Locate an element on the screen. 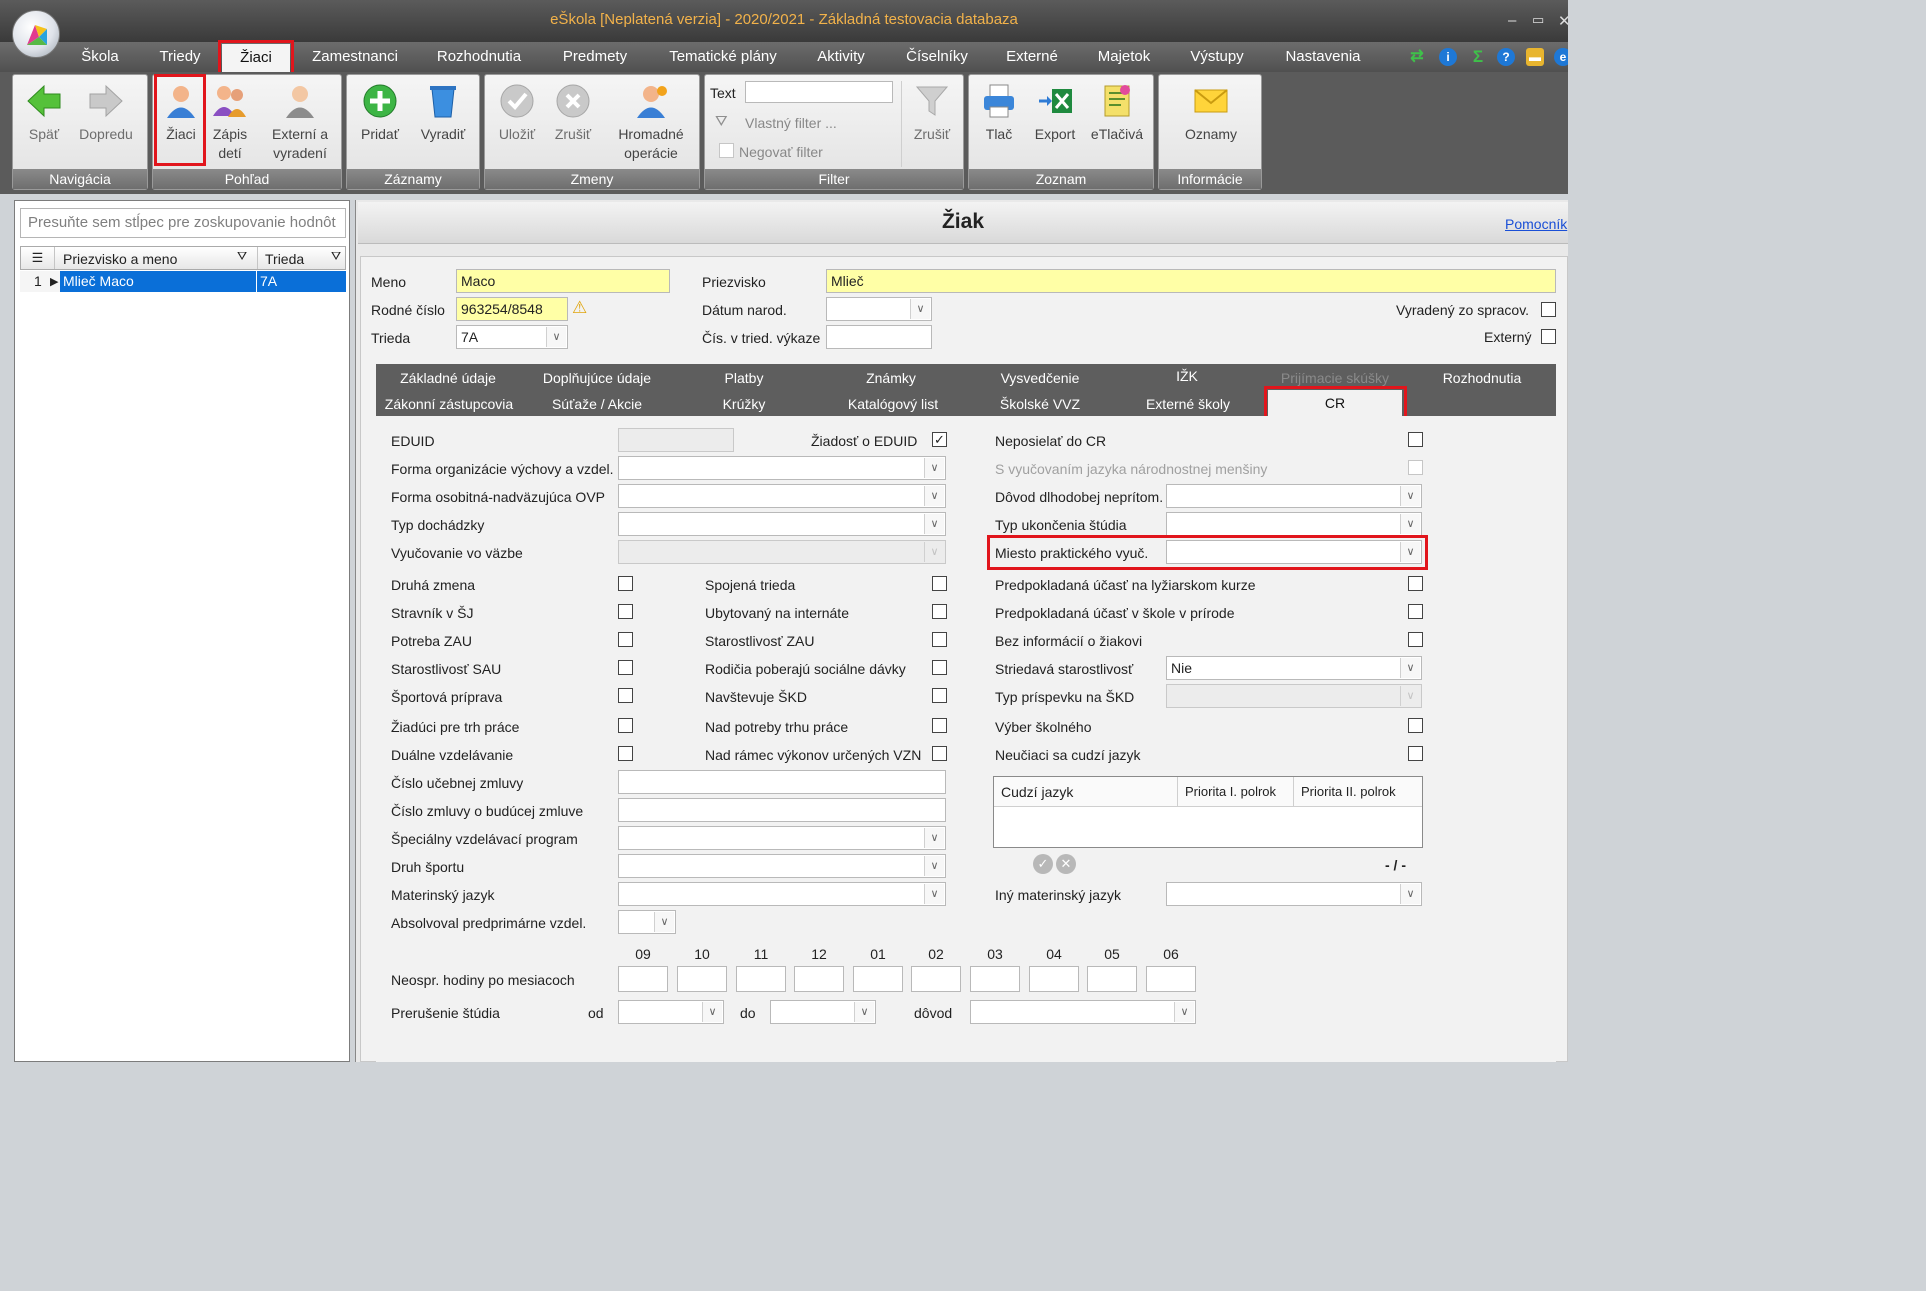  notices-button: Oznamy is located at coordinates (1211, 113).